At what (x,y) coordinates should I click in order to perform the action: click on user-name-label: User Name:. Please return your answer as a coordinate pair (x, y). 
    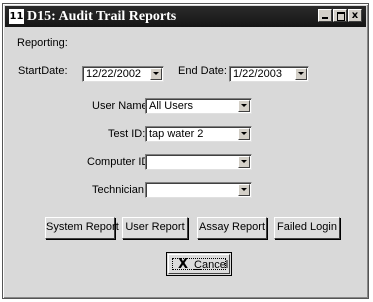
    Looking at the image, I should click on (121, 106).